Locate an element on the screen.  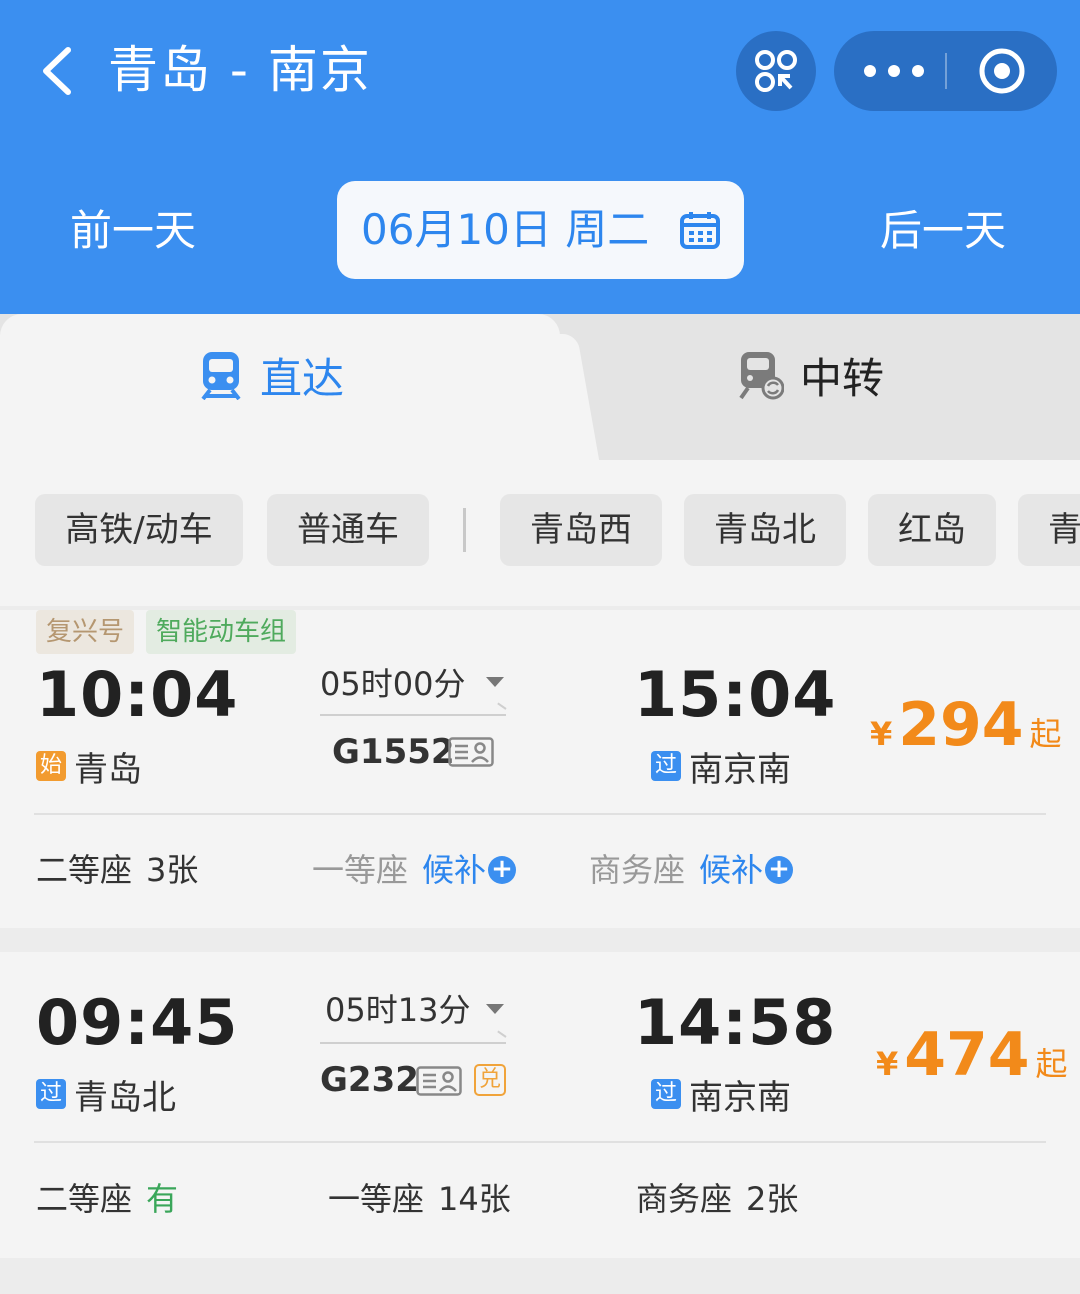
tab-transfer: 中转 is located at coordinates (811, 375).